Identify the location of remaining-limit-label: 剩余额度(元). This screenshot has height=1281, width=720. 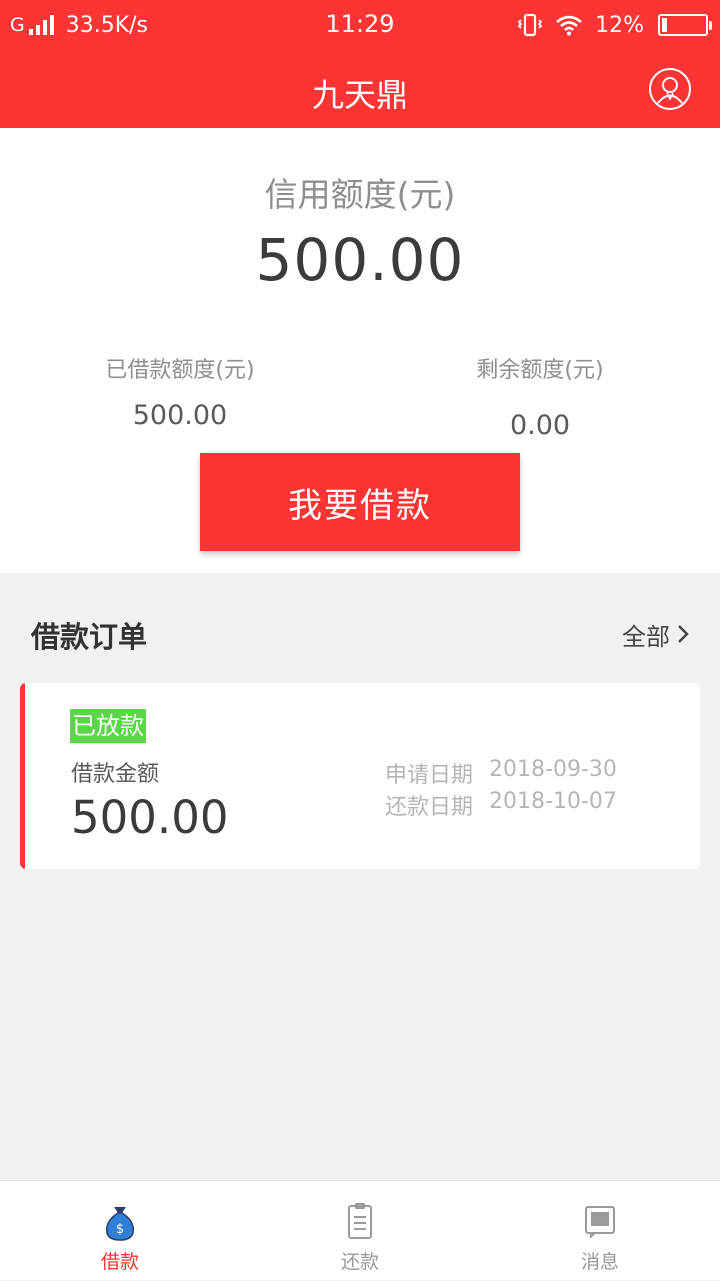
(540, 370).